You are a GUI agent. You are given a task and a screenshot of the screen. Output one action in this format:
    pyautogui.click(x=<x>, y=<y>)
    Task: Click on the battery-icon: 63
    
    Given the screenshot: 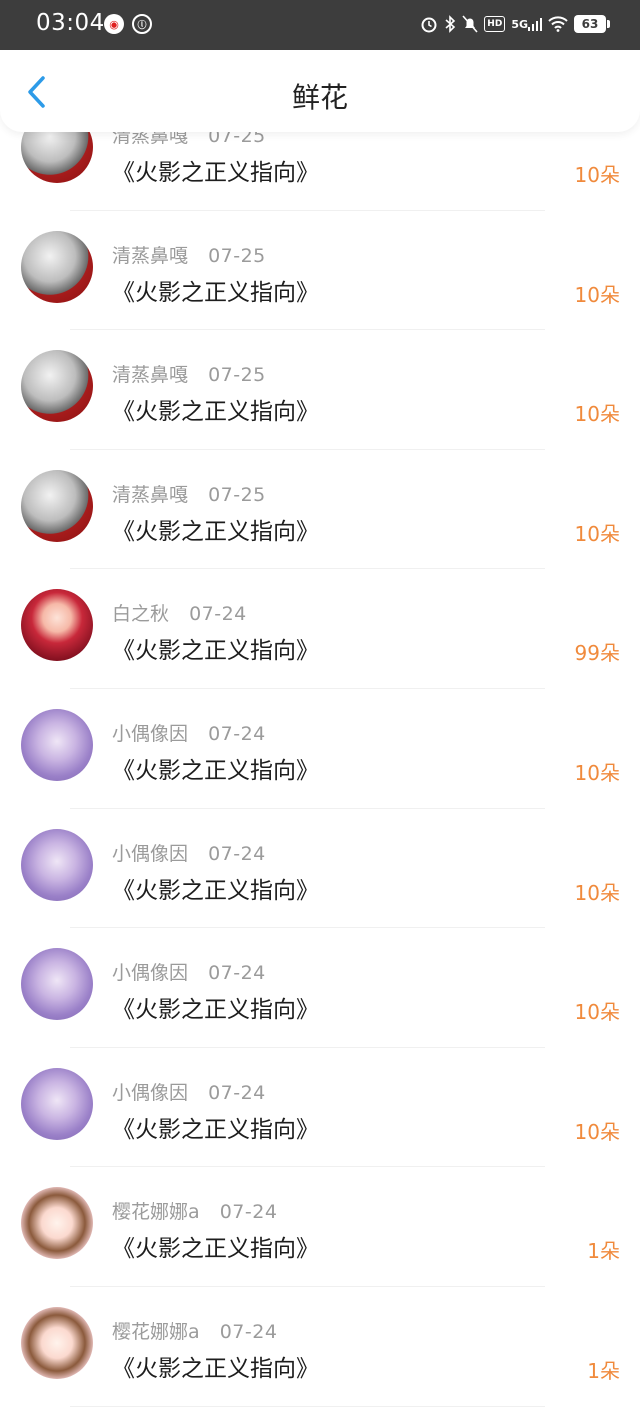 What is the action you would take?
    pyautogui.click(x=592, y=24)
    